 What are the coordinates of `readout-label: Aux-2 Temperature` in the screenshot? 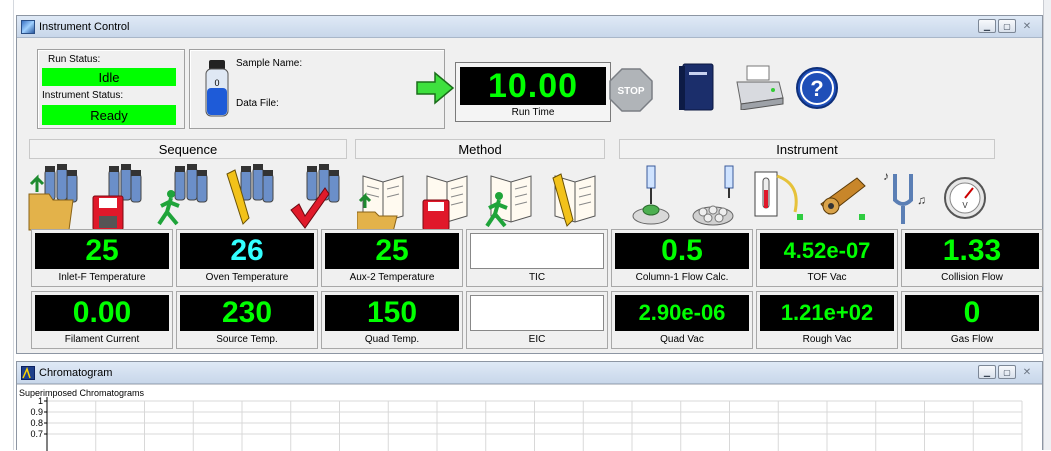 It's located at (392, 277).